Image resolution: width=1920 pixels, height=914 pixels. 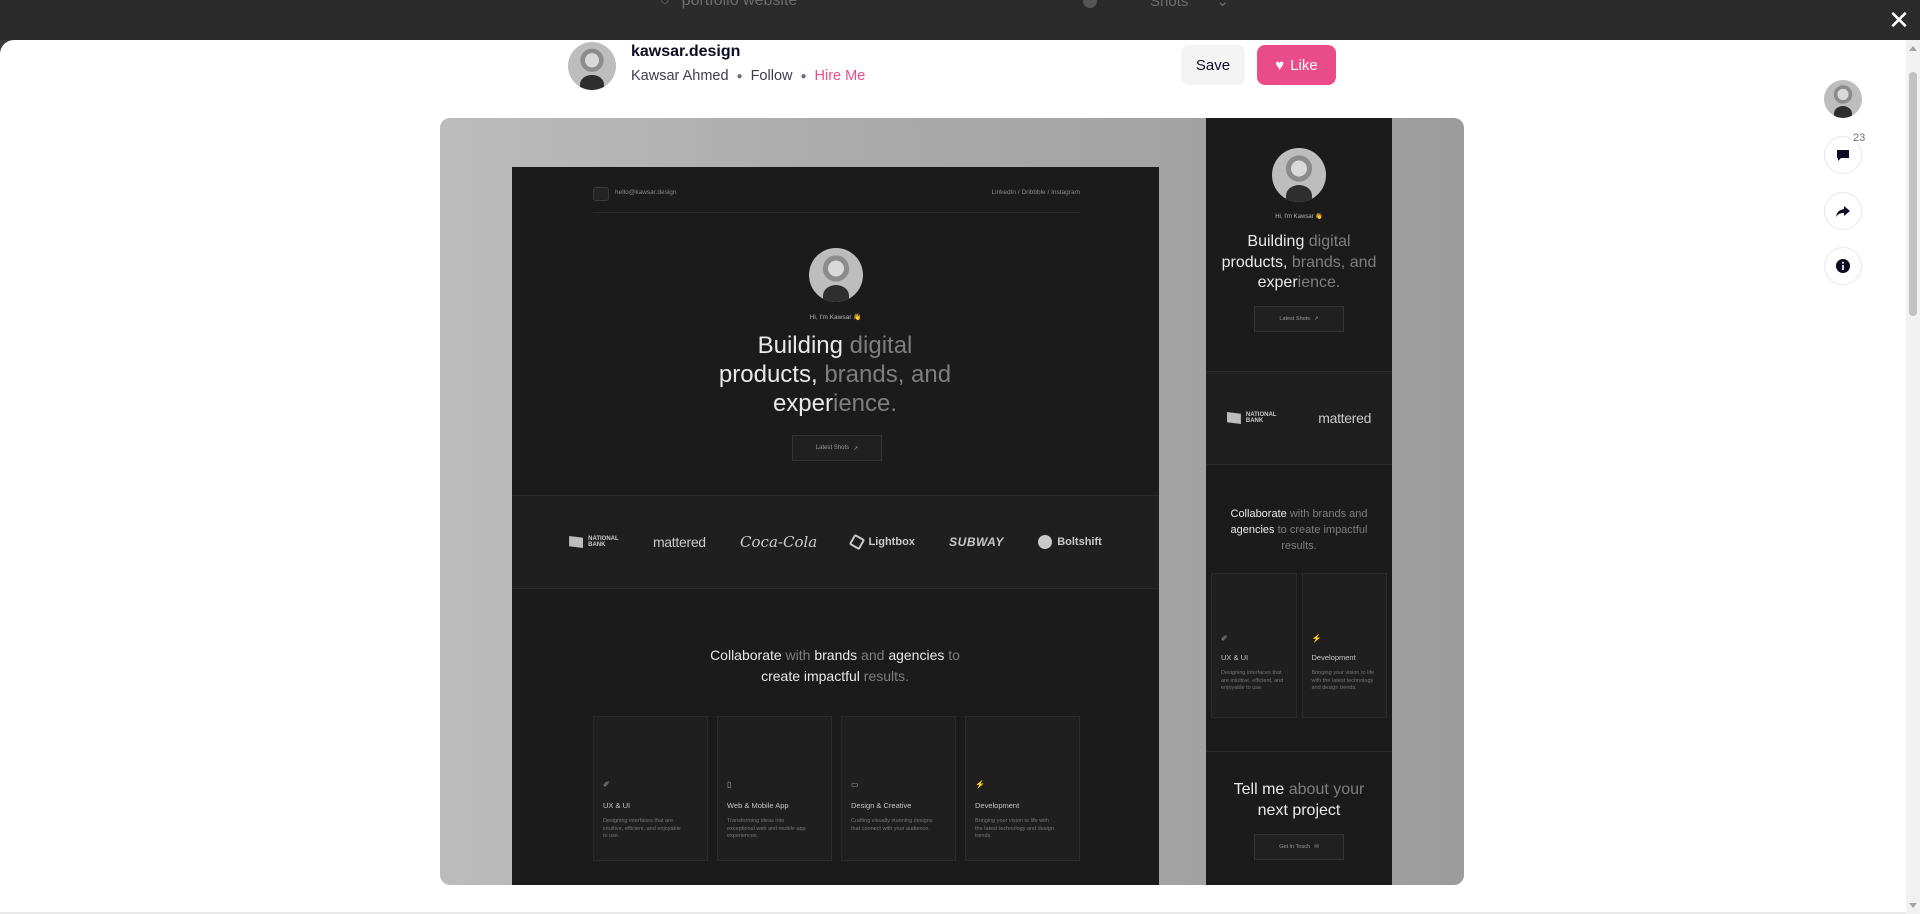 I want to click on phone-icon: ▯, so click(x=729, y=784).